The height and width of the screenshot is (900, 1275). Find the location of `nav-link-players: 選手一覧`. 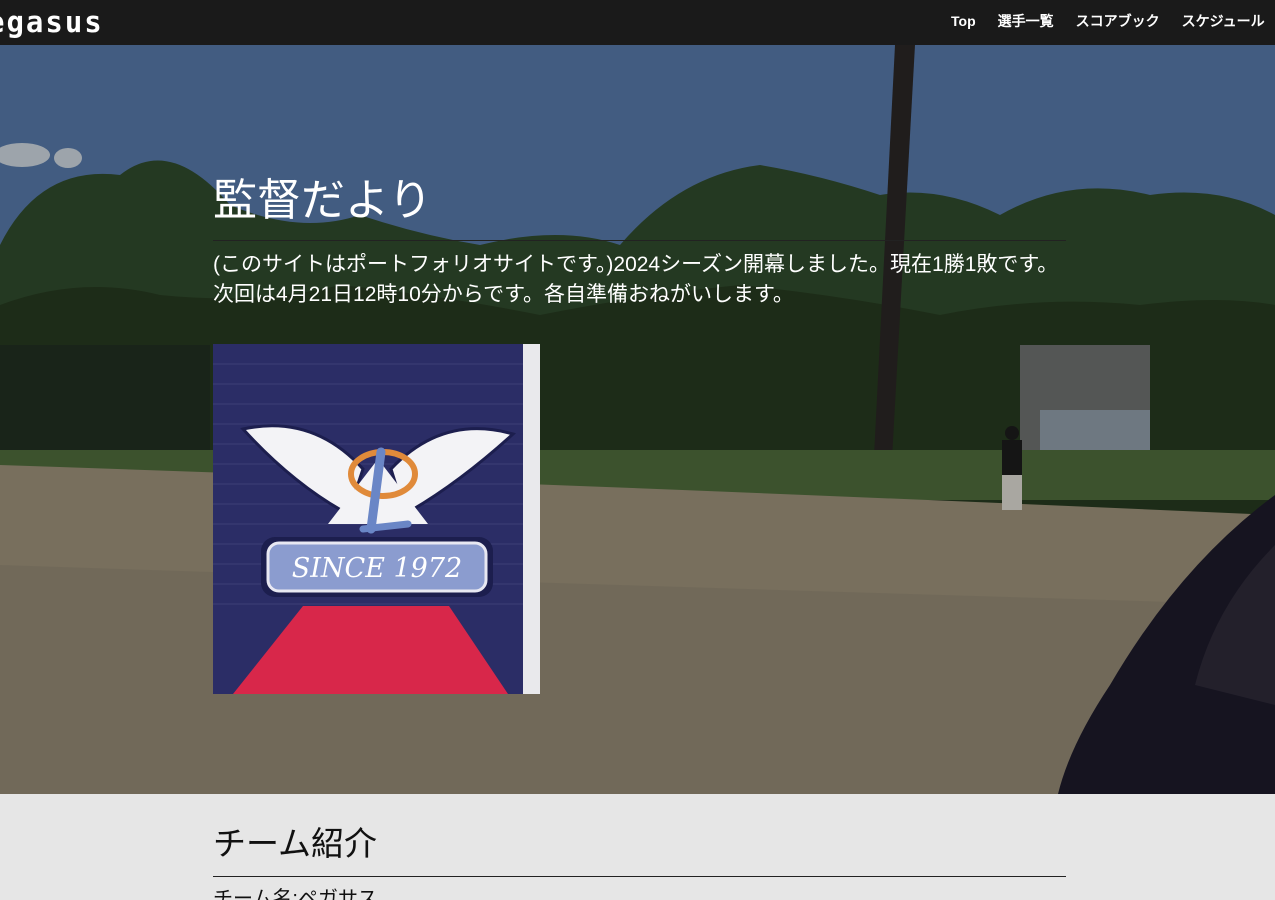

nav-link-players: 選手一覧 is located at coordinates (1026, 21).